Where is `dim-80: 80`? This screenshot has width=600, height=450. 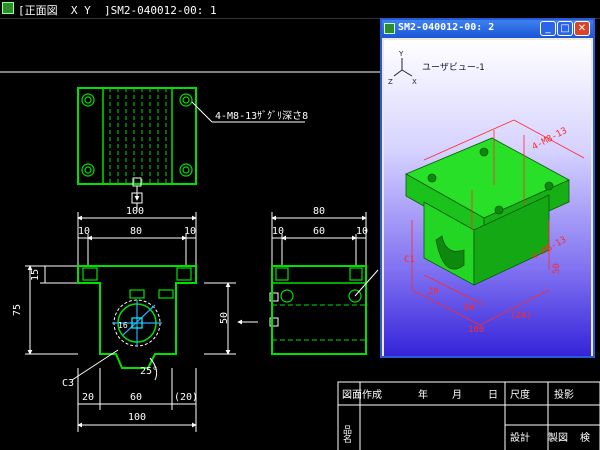
dim-80: 80 is located at coordinates (136, 231).